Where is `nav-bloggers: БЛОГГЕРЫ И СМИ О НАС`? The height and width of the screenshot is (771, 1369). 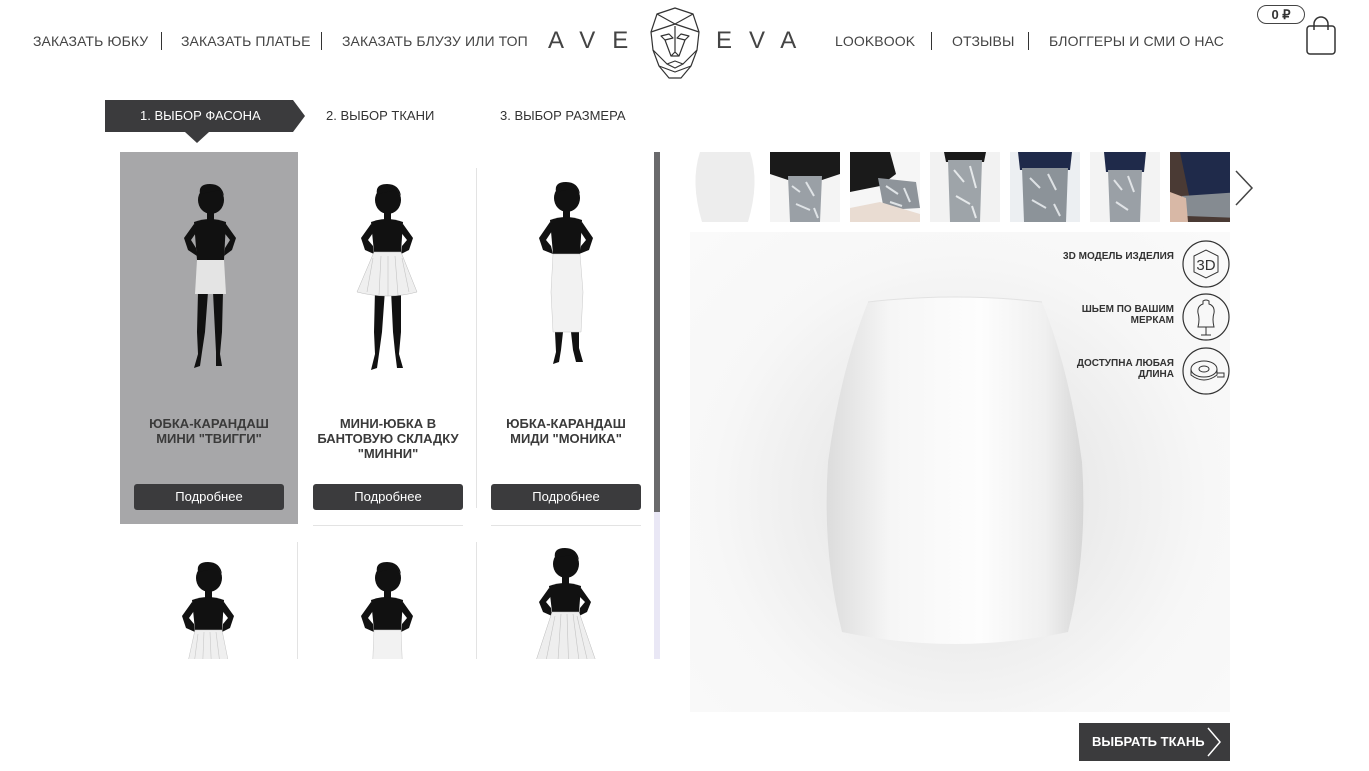 nav-bloggers: БЛОГГЕРЫ И СМИ О НАС is located at coordinates (1136, 41).